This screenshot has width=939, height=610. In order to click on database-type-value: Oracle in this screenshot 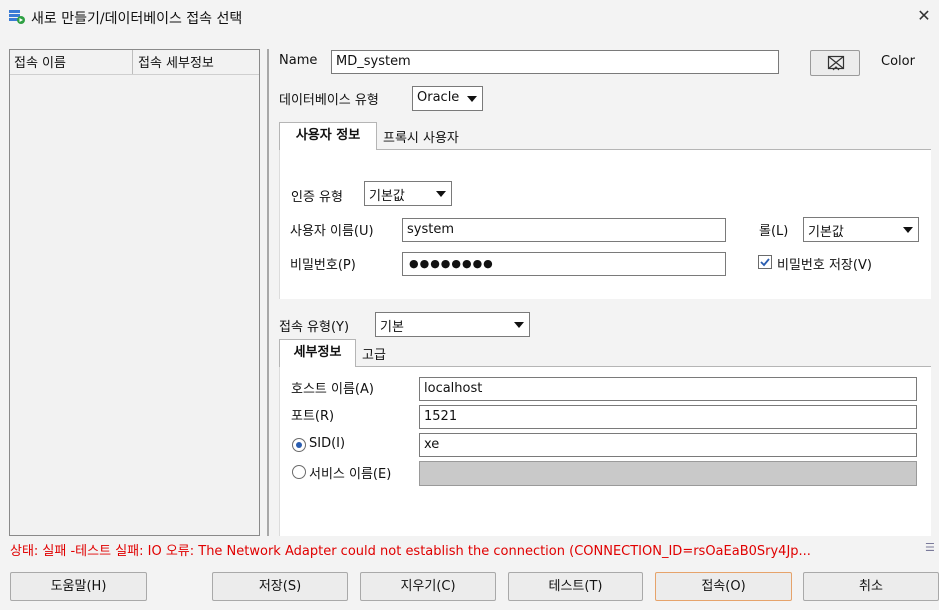, I will do `click(438, 97)`.